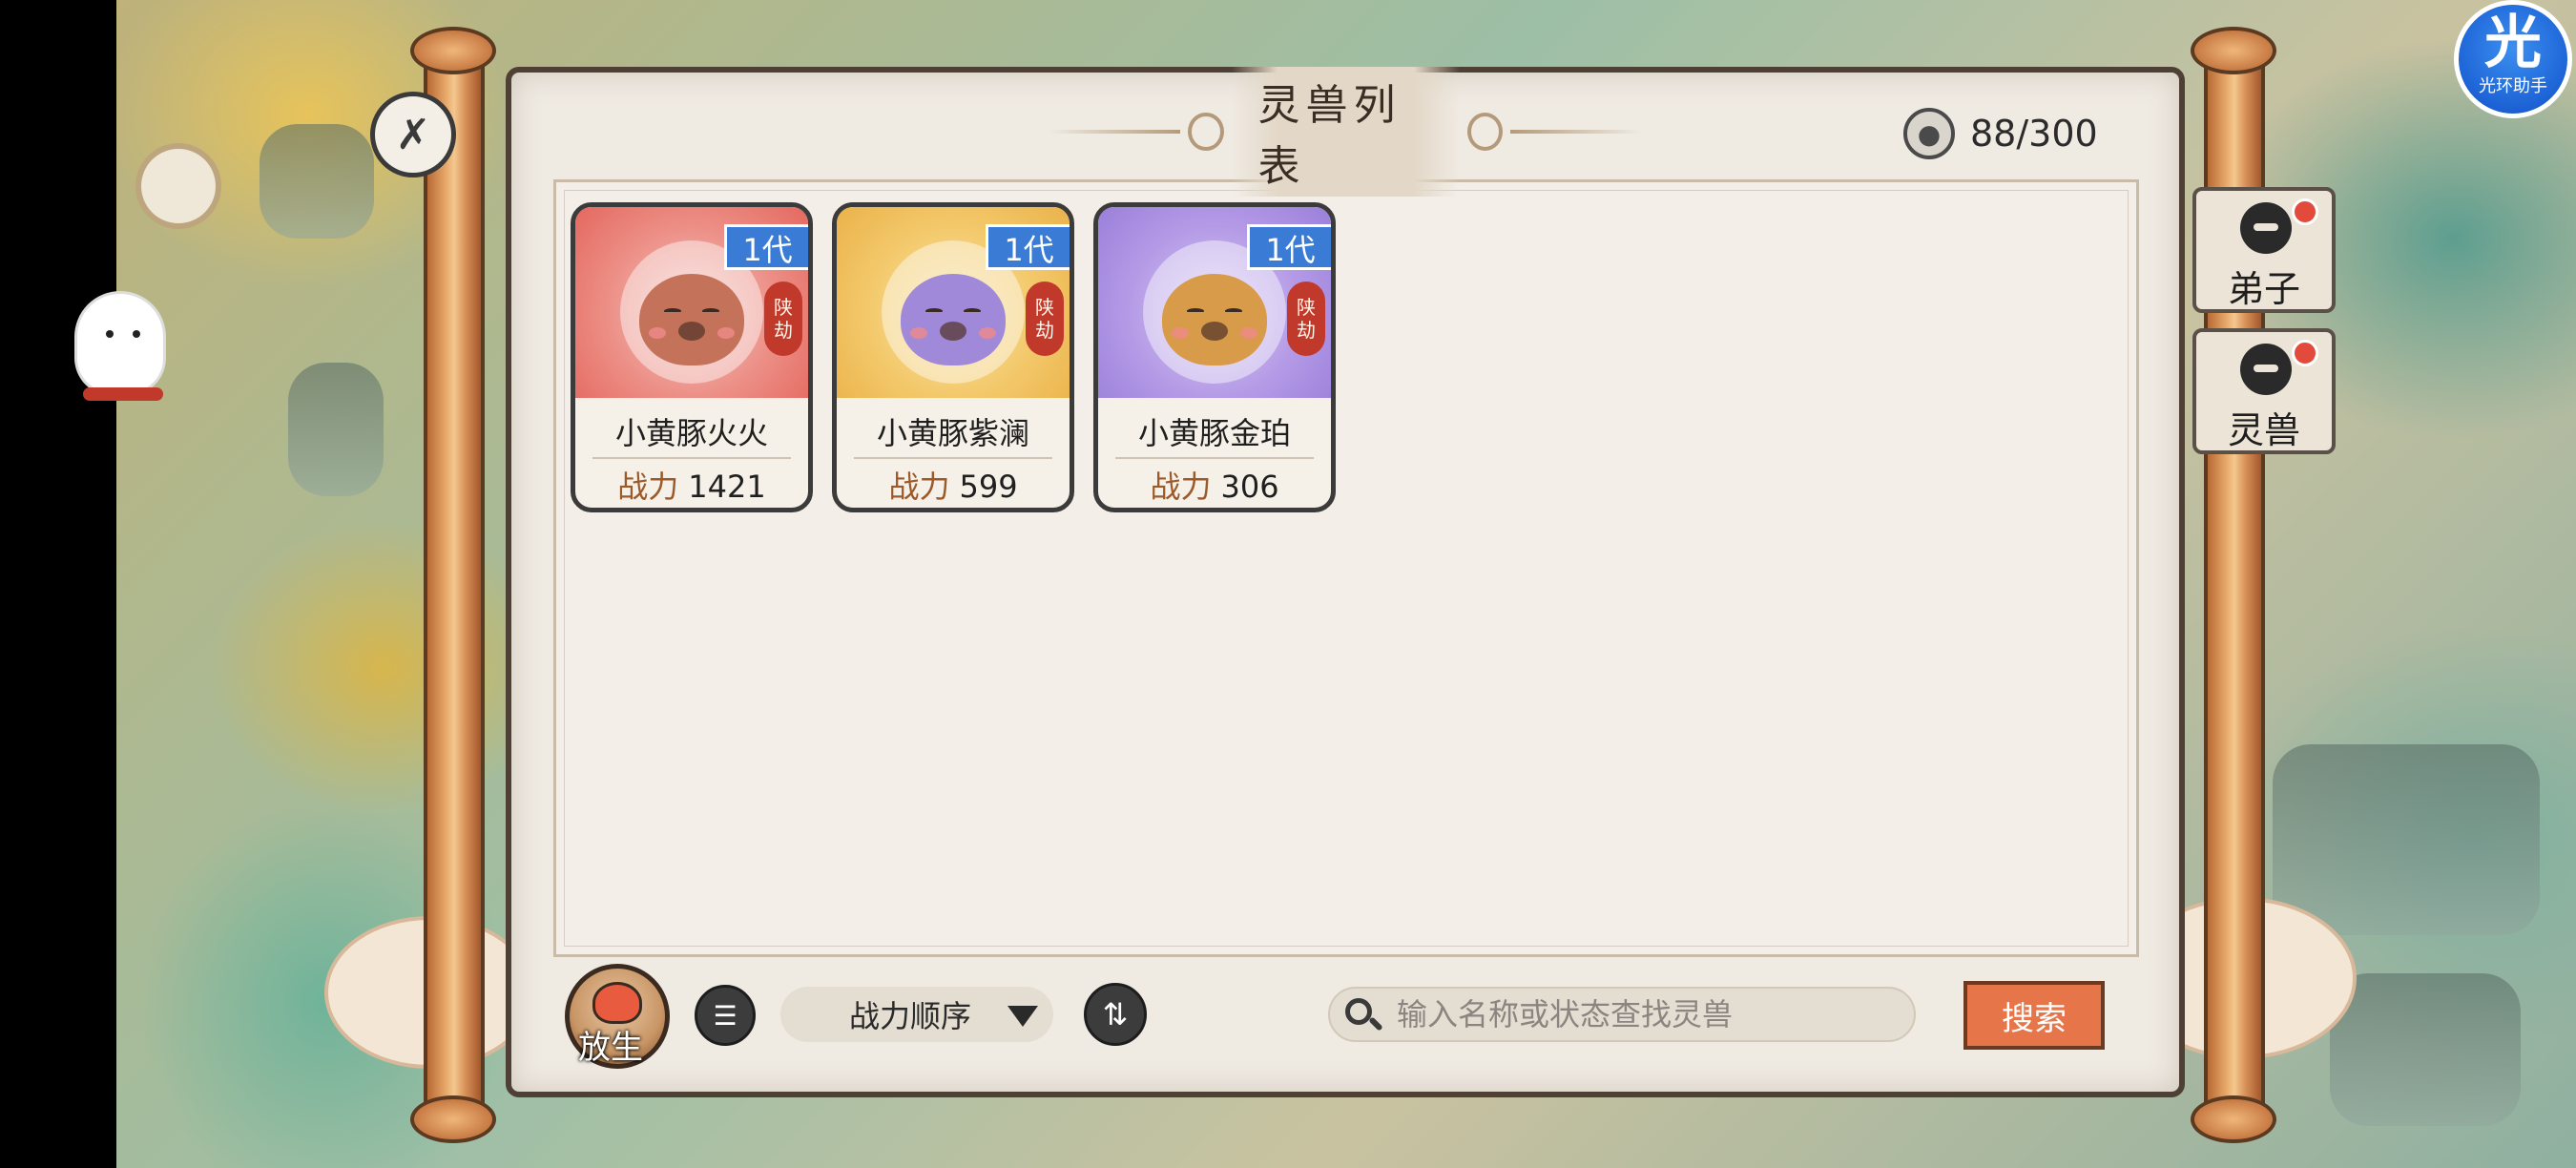 This screenshot has height=1168, width=2576. I want to click on beast-power: 战力 599, so click(953, 487).